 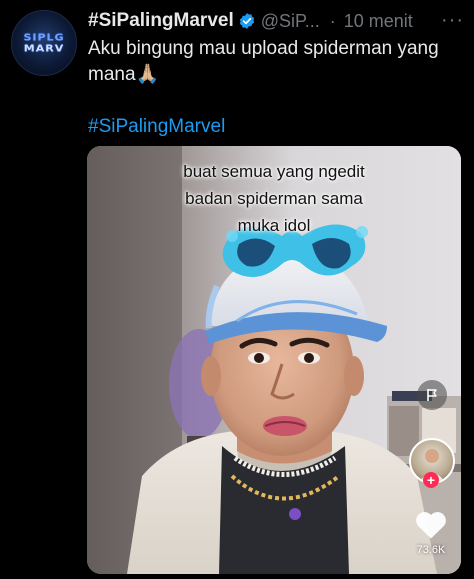 What do you see at coordinates (161, 21) in the screenshot?
I see `display-name: #SiPalingMarvel` at bounding box center [161, 21].